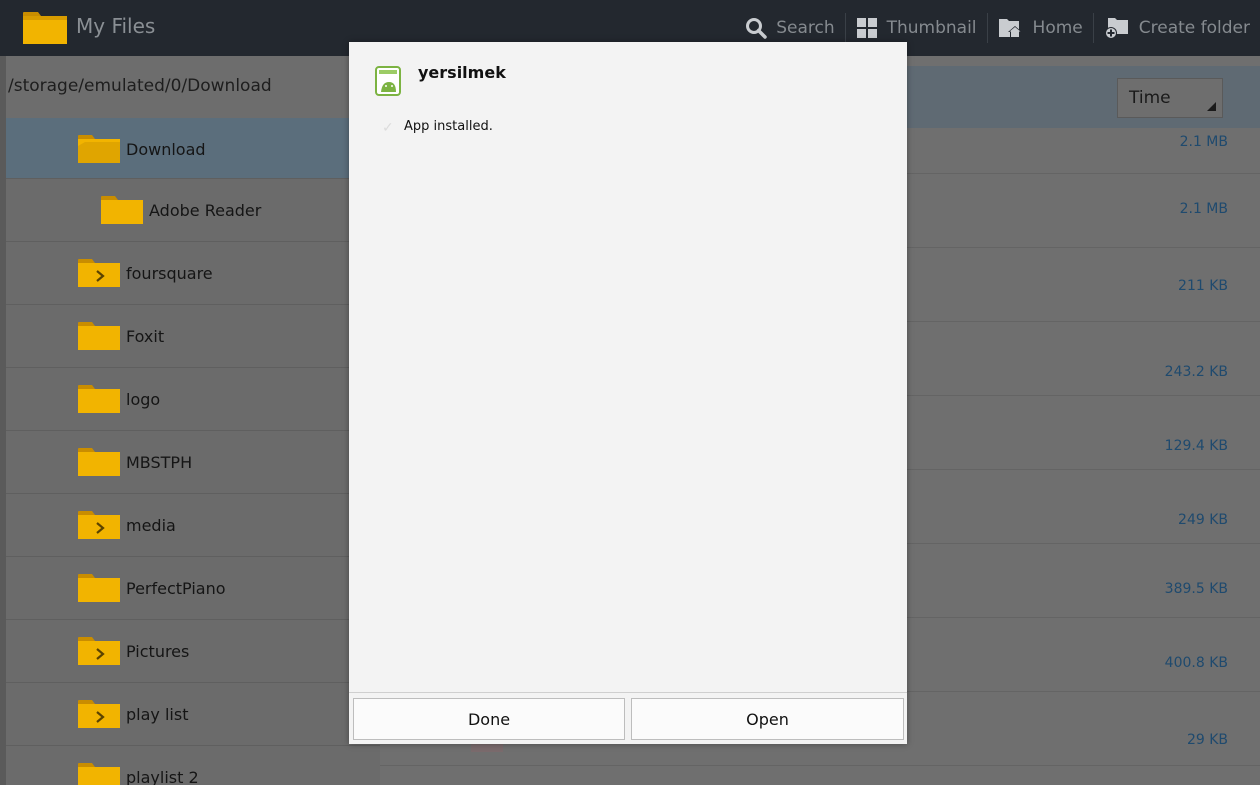 The width and height of the screenshot is (1260, 785). What do you see at coordinates (1057, 28) in the screenshot?
I see `home-label: Home` at bounding box center [1057, 28].